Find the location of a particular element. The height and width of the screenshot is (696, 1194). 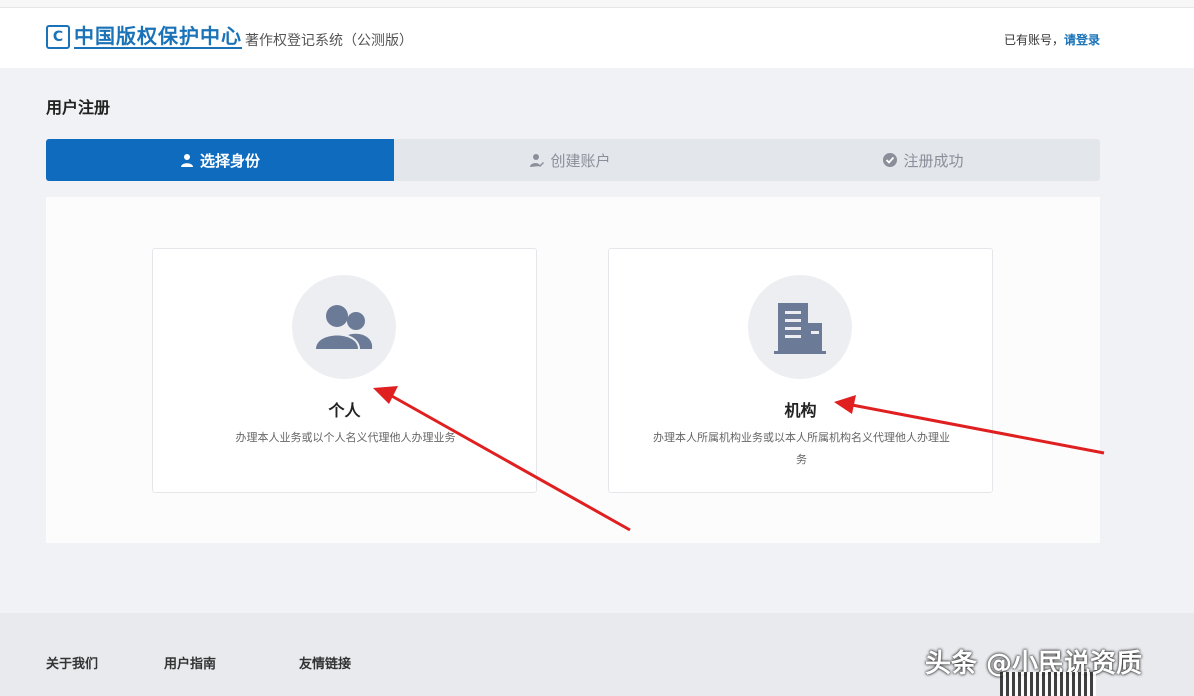

user-icon is located at coordinates (186, 160).